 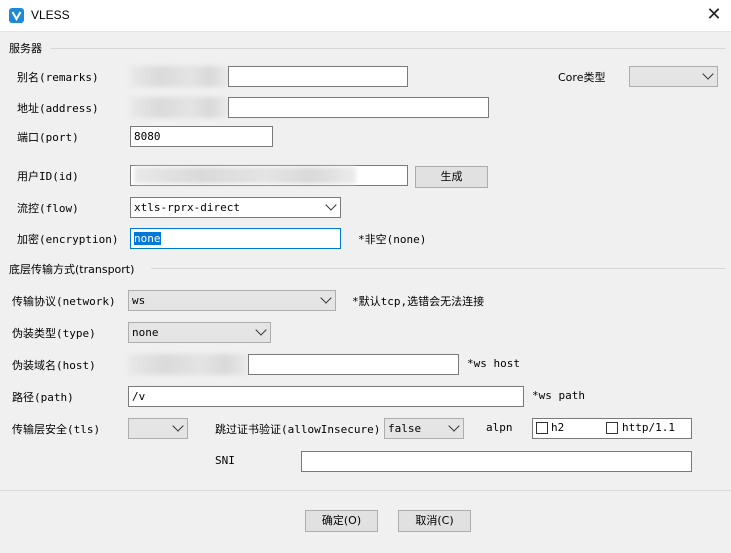 I want to click on sni-input, so click(x=496, y=461).